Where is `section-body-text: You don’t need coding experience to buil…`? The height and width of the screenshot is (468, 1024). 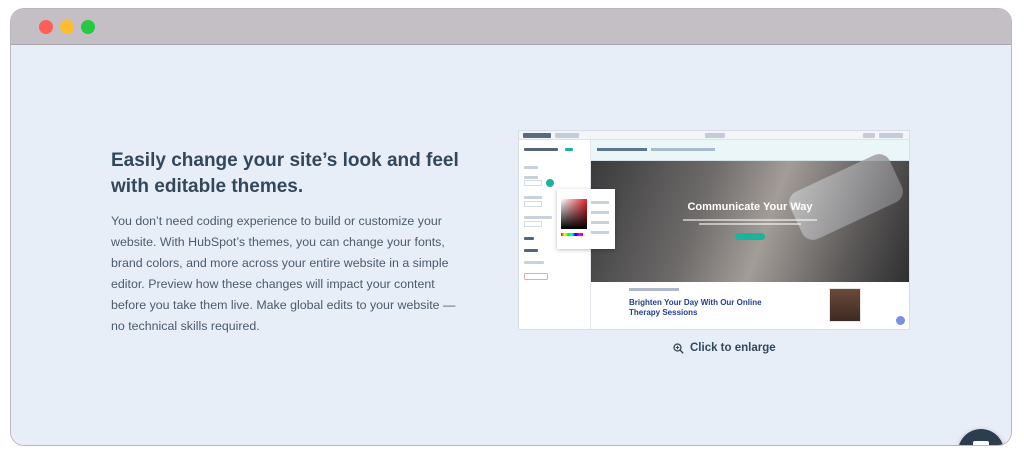
section-body-text: You don’t need coding experience to buil… is located at coordinates (283, 273).